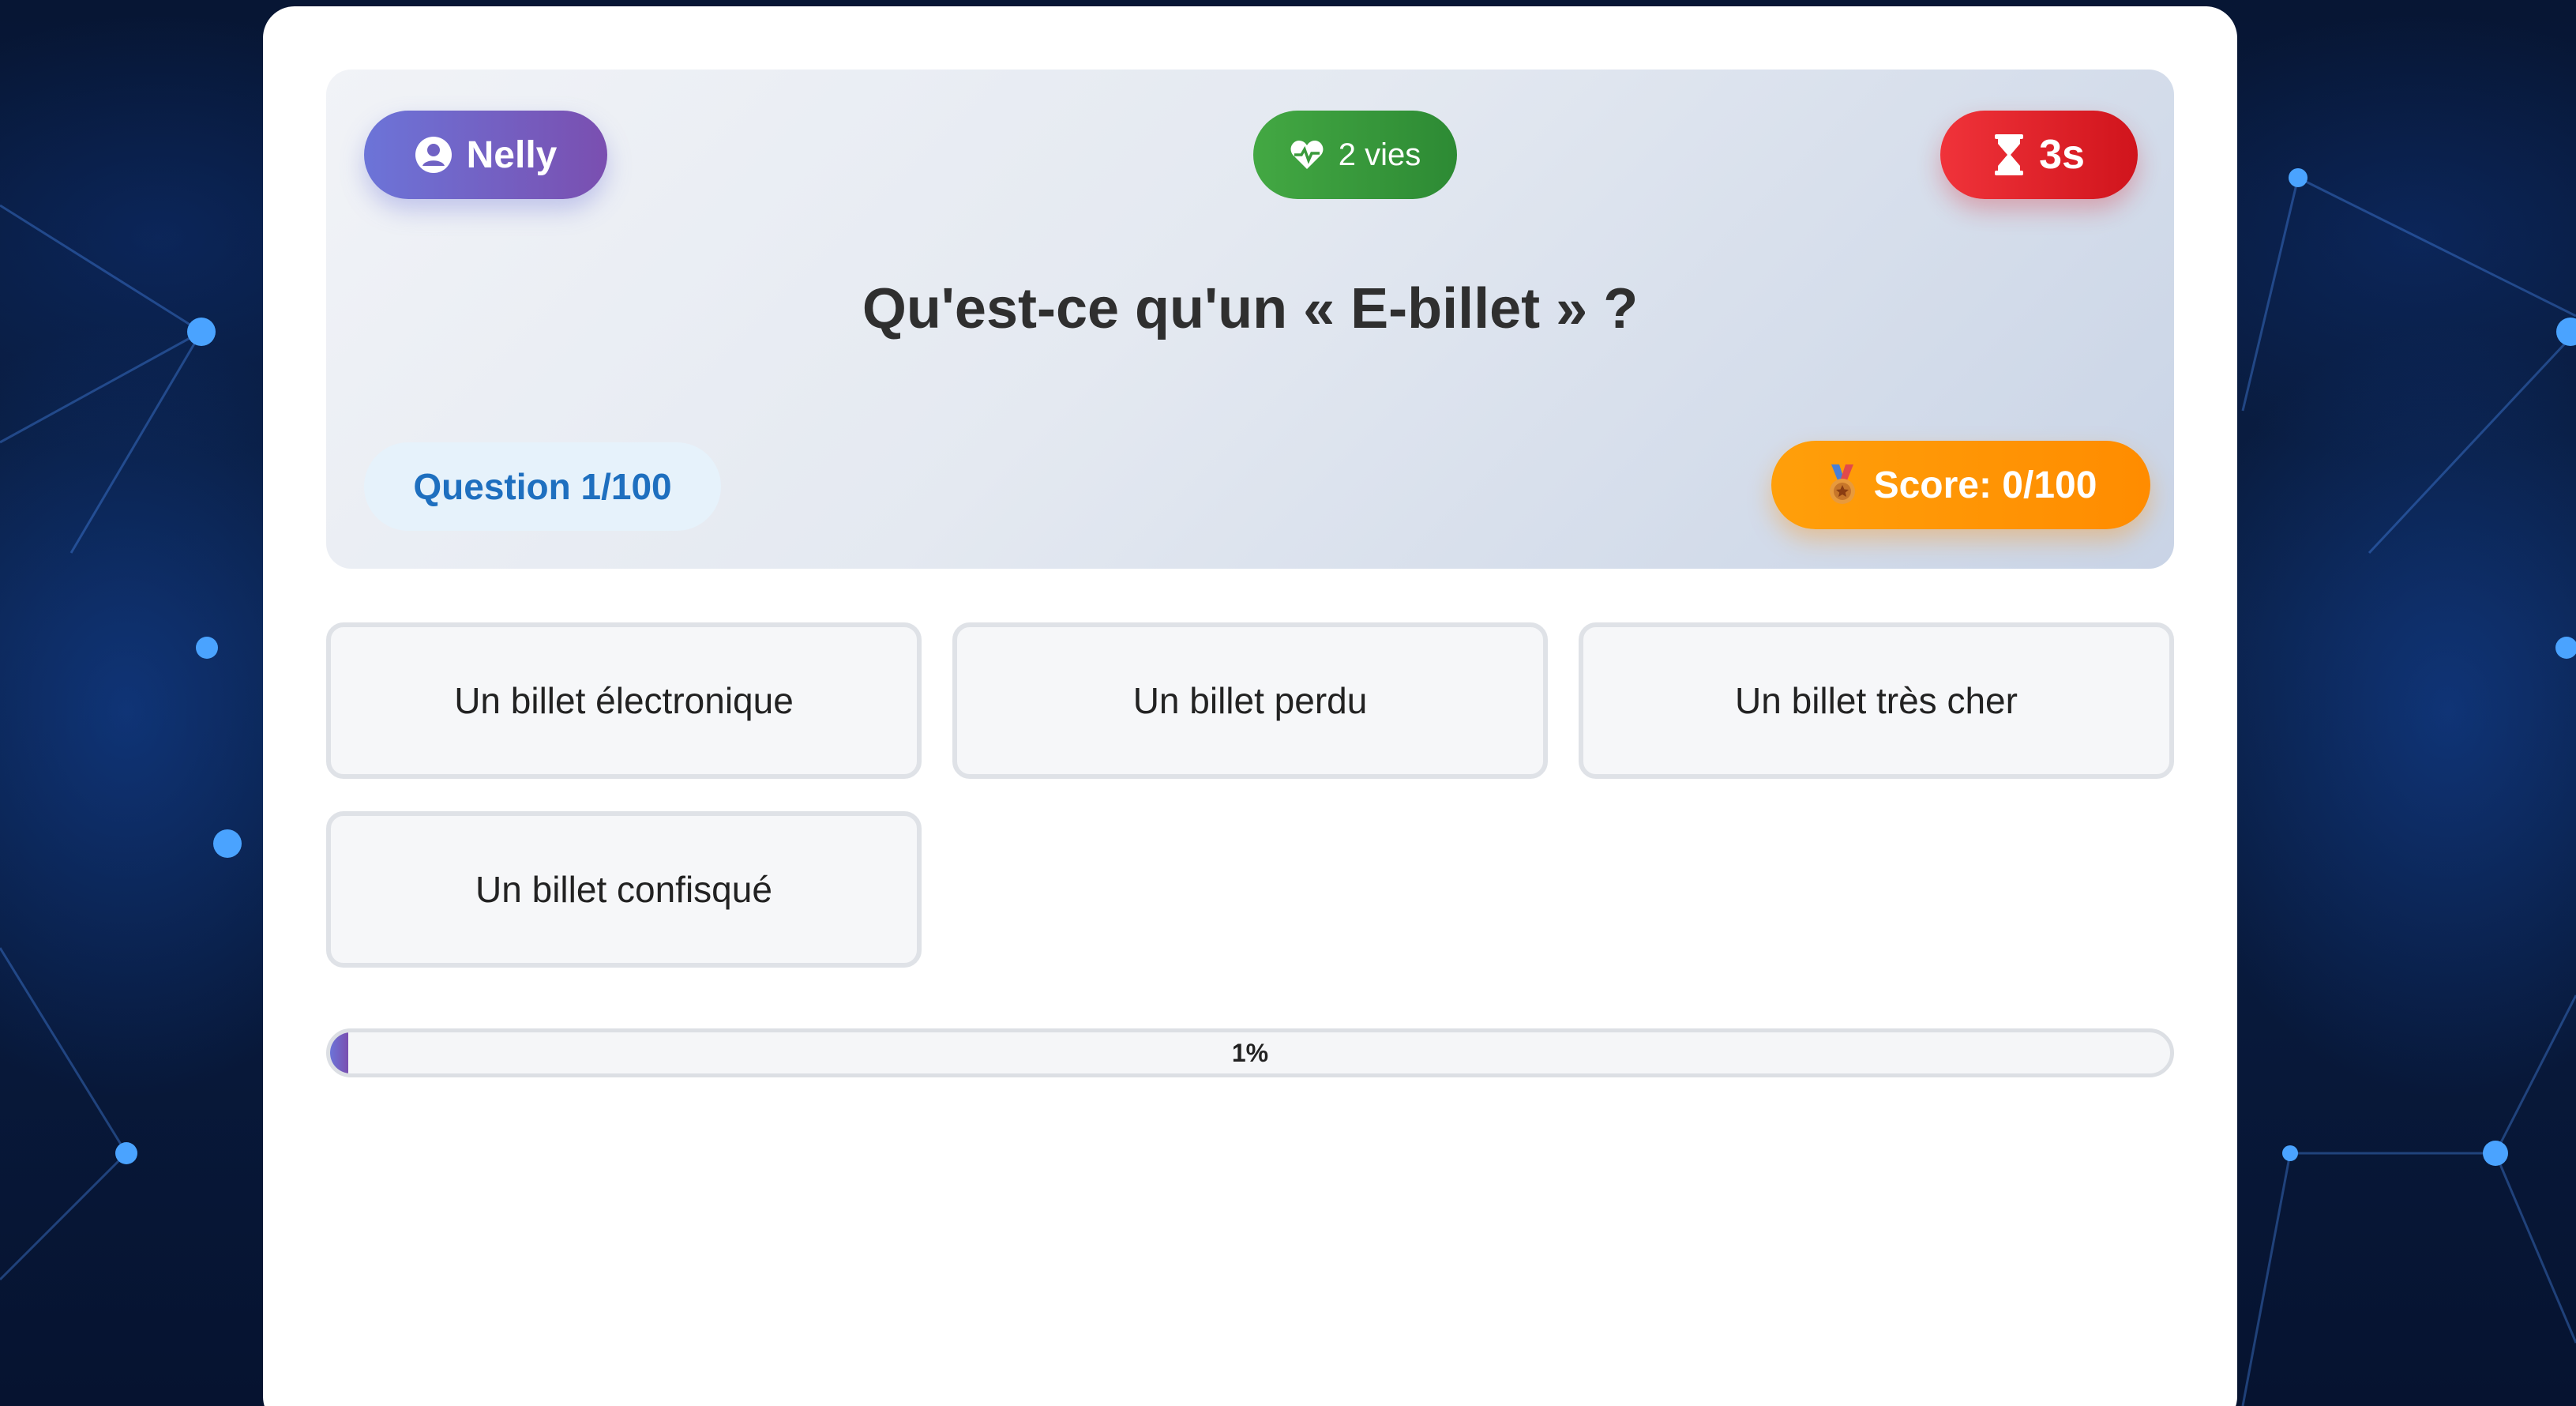 The height and width of the screenshot is (1406, 2576). I want to click on score-badge: Score: 0/100, so click(1960, 485).